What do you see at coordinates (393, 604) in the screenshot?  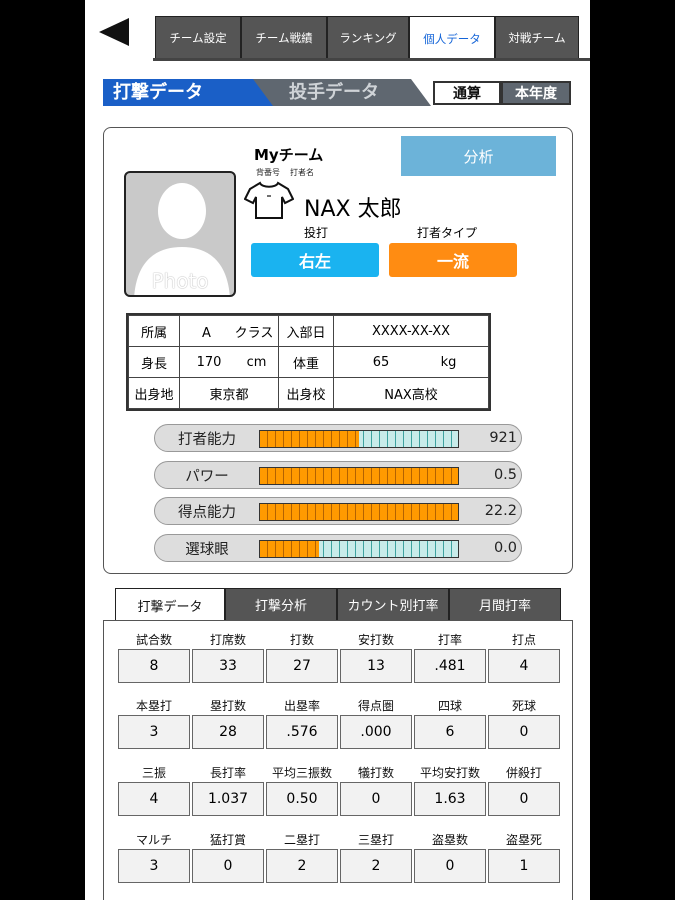 I see `tab-count-average: カウント別打率` at bounding box center [393, 604].